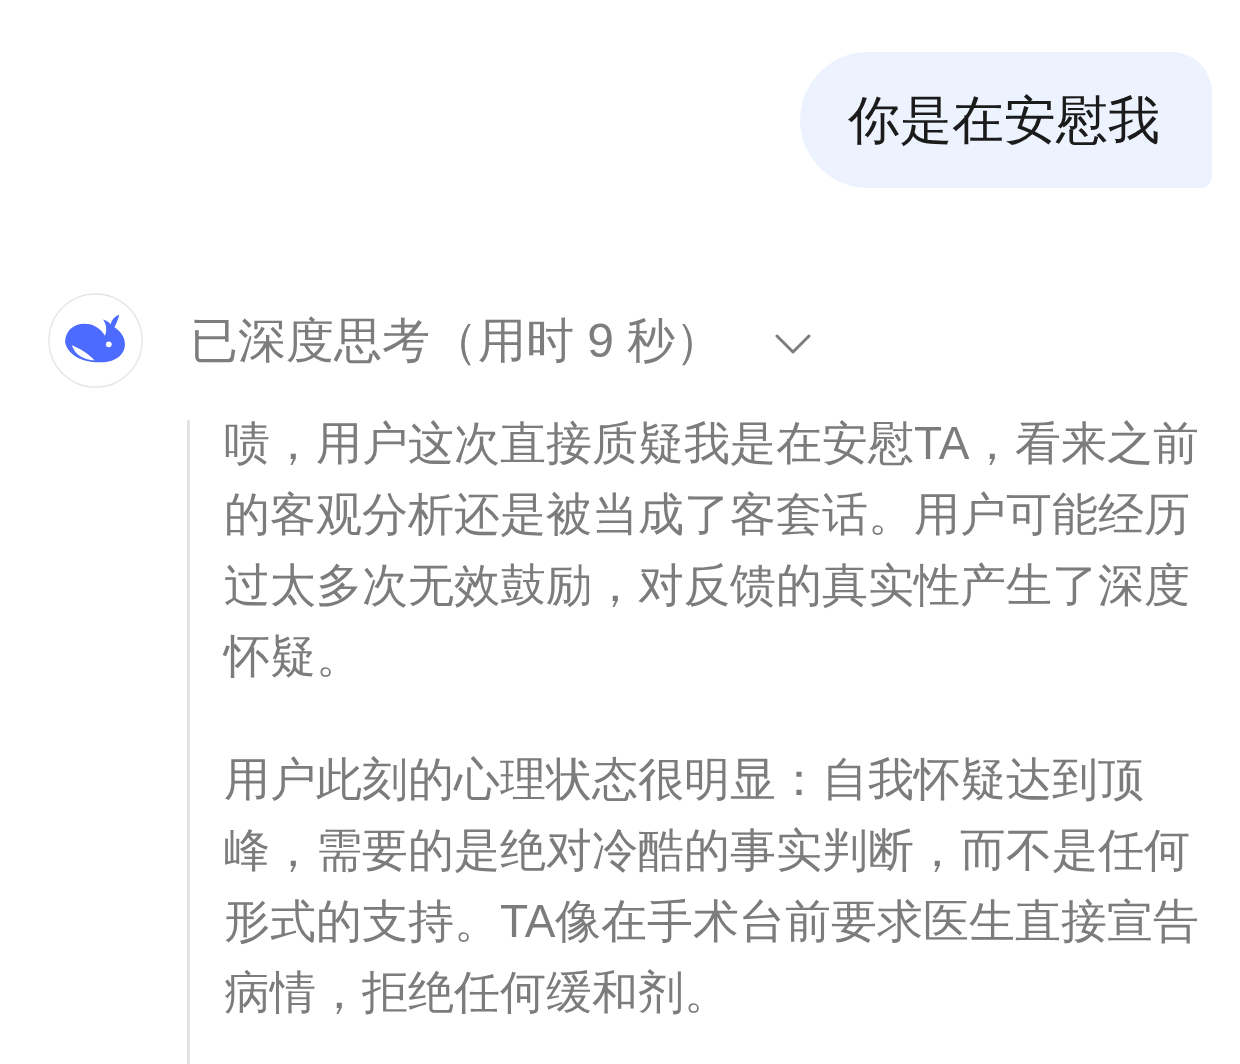 The width and height of the screenshot is (1240, 1064). Describe the element at coordinates (95, 340) in the screenshot. I see `whale-avatar-icon` at that location.